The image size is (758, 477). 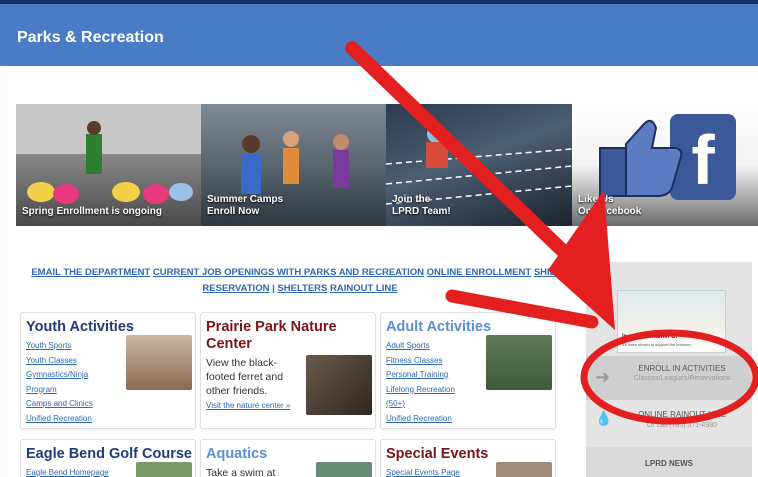 I want to click on list-item: Youth Classes, so click(x=81, y=361).